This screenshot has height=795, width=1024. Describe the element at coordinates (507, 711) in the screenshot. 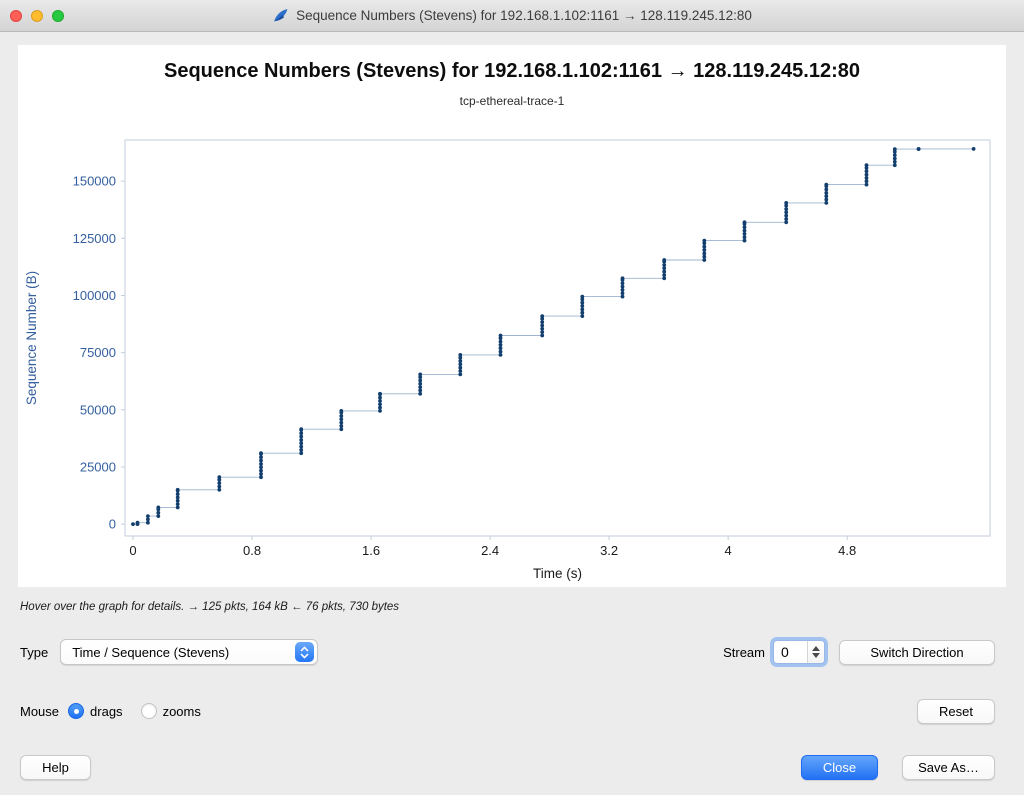

I see `mouse-row: Mouse drags zooms Reset` at that location.